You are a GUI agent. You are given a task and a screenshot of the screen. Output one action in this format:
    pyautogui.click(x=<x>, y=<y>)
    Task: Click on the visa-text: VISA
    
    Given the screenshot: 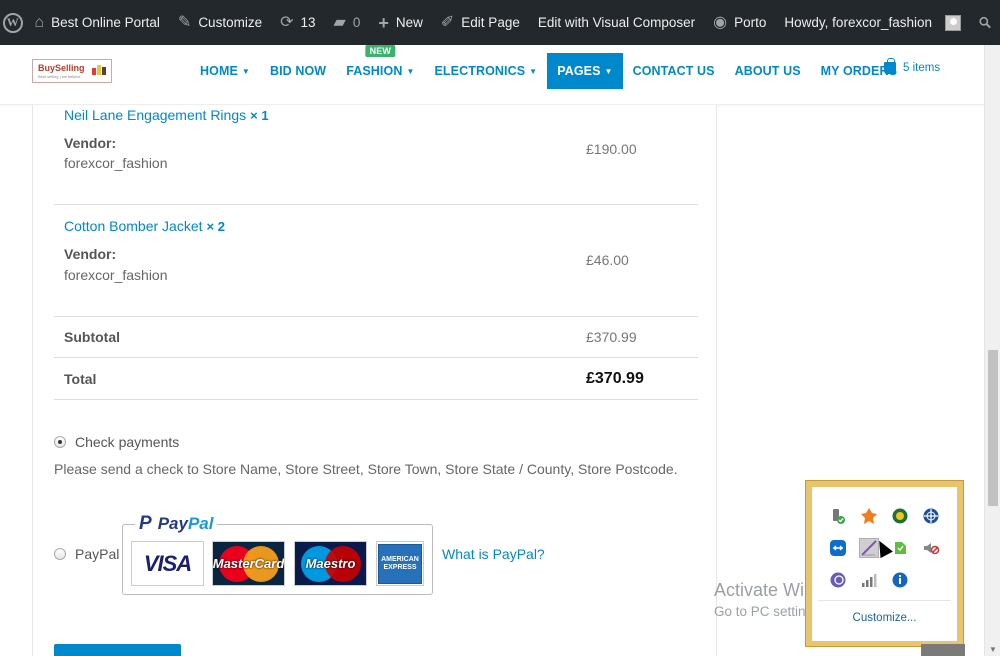 What is the action you would take?
    pyautogui.click(x=167, y=563)
    